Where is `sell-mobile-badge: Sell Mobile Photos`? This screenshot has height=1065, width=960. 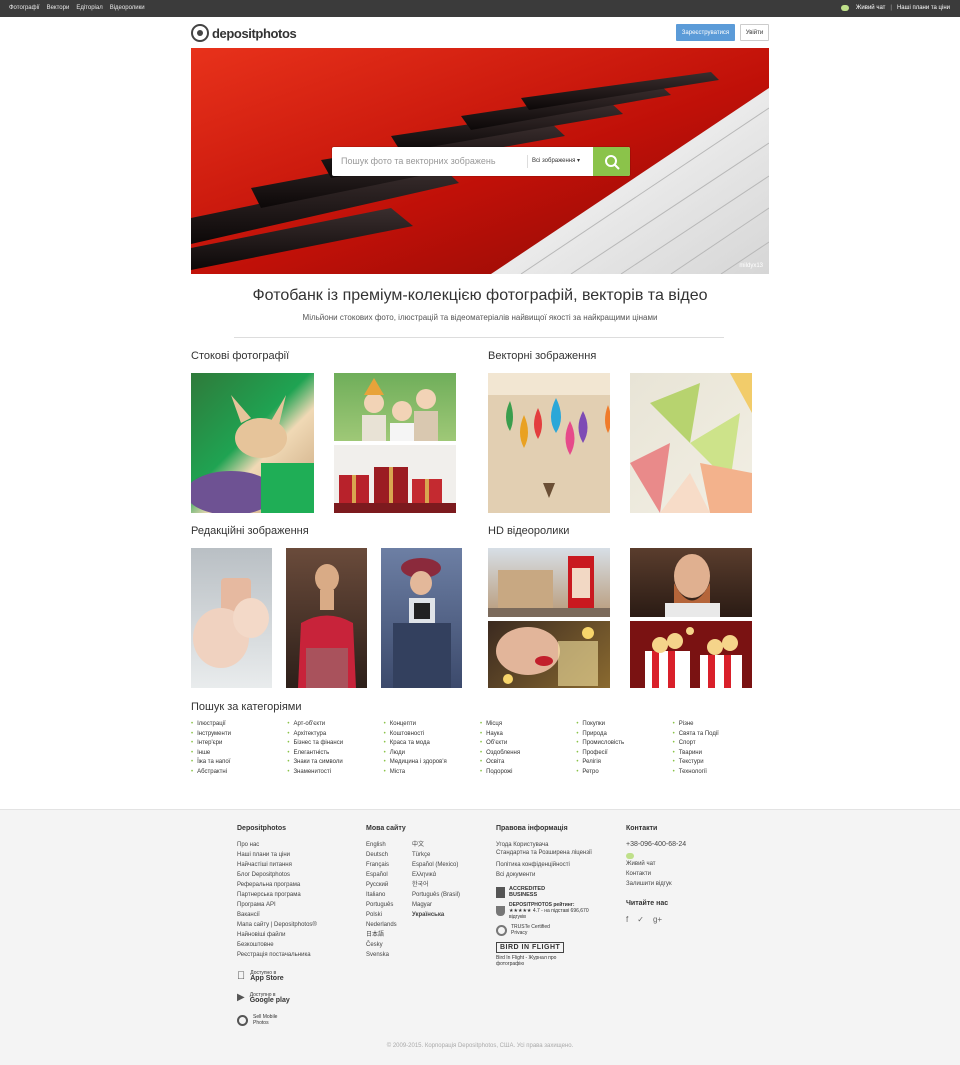
sell-mobile-badge: Sell Mobile Photos is located at coordinates (297, 1020).